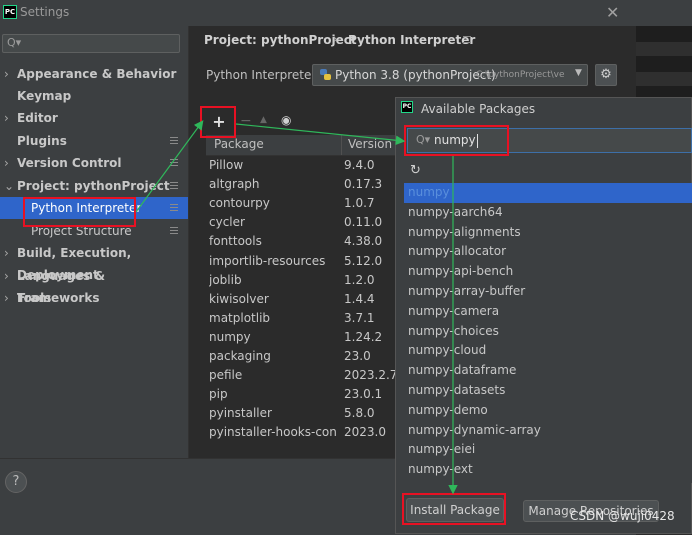  What do you see at coordinates (346, 13) in the screenshot?
I see `title-bar` at bounding box center [346, 13].